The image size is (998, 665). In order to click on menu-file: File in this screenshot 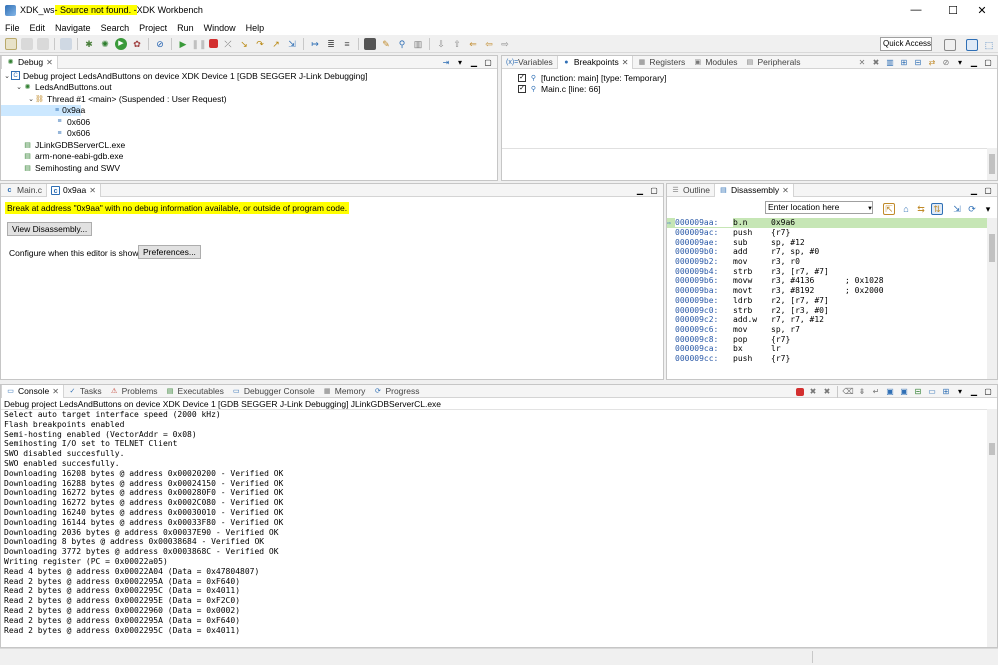, I will do `click(12, 28)`.